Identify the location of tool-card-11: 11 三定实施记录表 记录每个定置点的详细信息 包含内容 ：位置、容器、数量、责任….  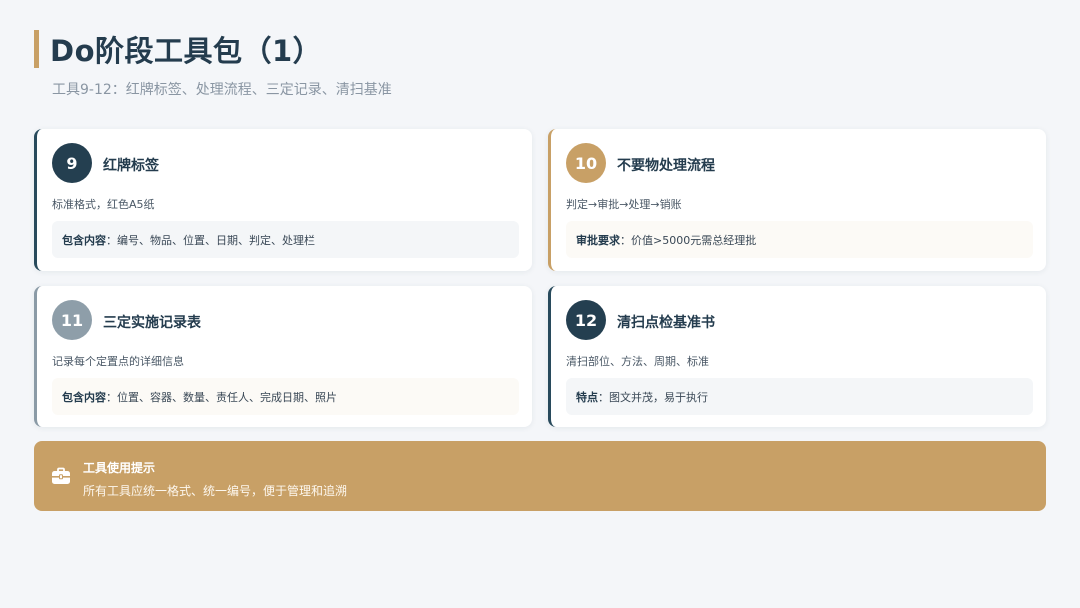
(283, 356).